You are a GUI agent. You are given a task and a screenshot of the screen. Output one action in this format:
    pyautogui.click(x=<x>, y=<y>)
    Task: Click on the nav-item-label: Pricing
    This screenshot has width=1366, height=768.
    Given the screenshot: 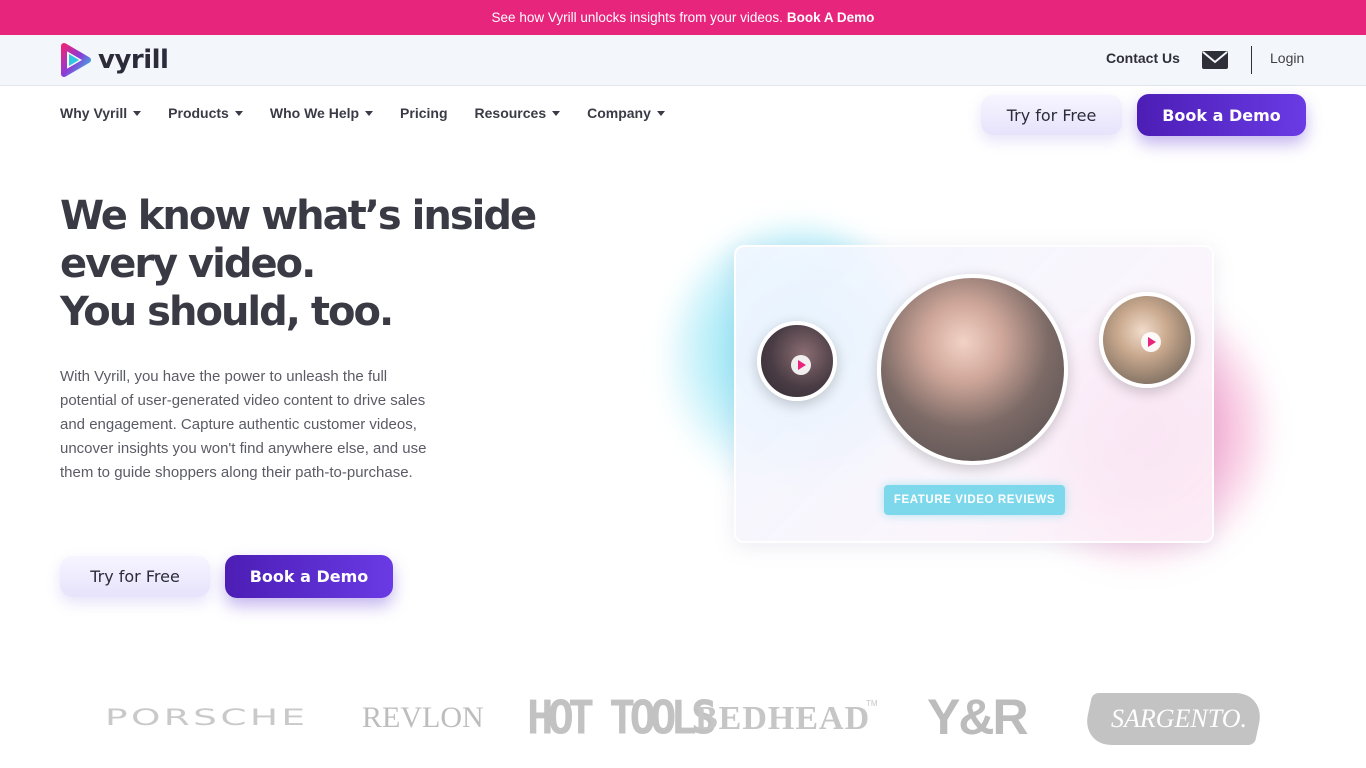 What is the action you would take?
    pyautogui.click(x=424, y=113)
    